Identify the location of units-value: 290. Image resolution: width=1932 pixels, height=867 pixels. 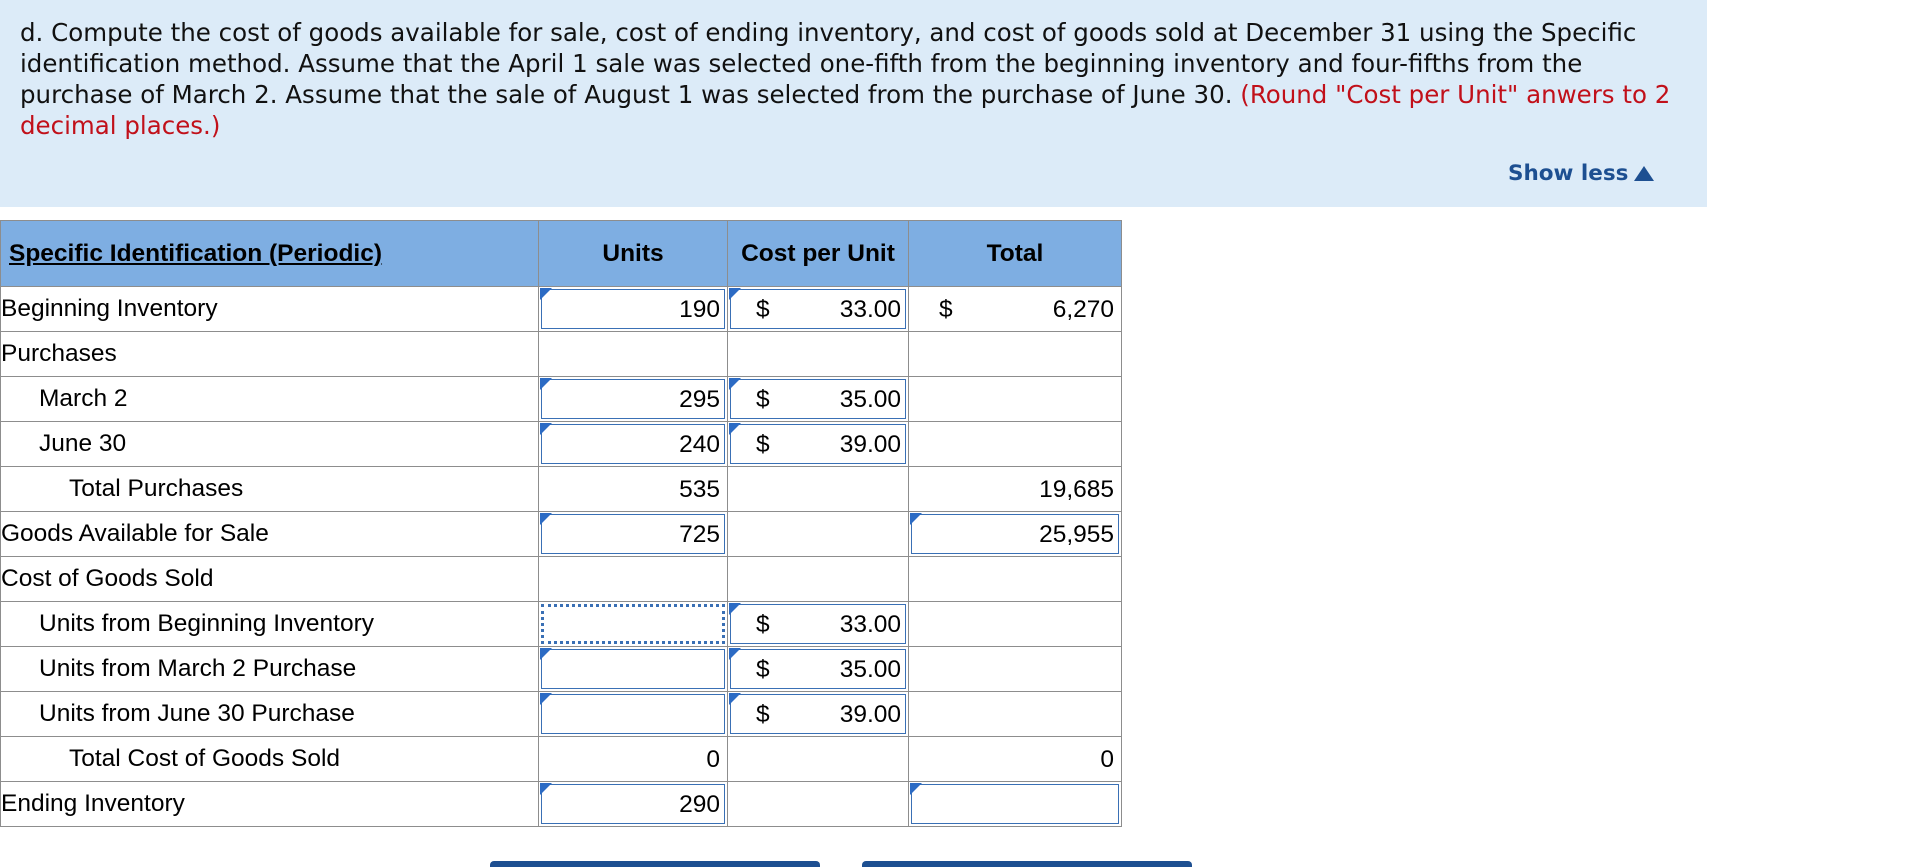
(699, 804).